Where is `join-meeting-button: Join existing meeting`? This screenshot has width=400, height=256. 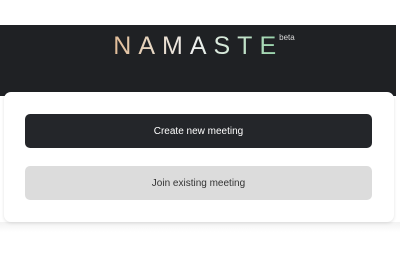
join-meeting-button: Join existing meeting is located at coordinates (198, 183).